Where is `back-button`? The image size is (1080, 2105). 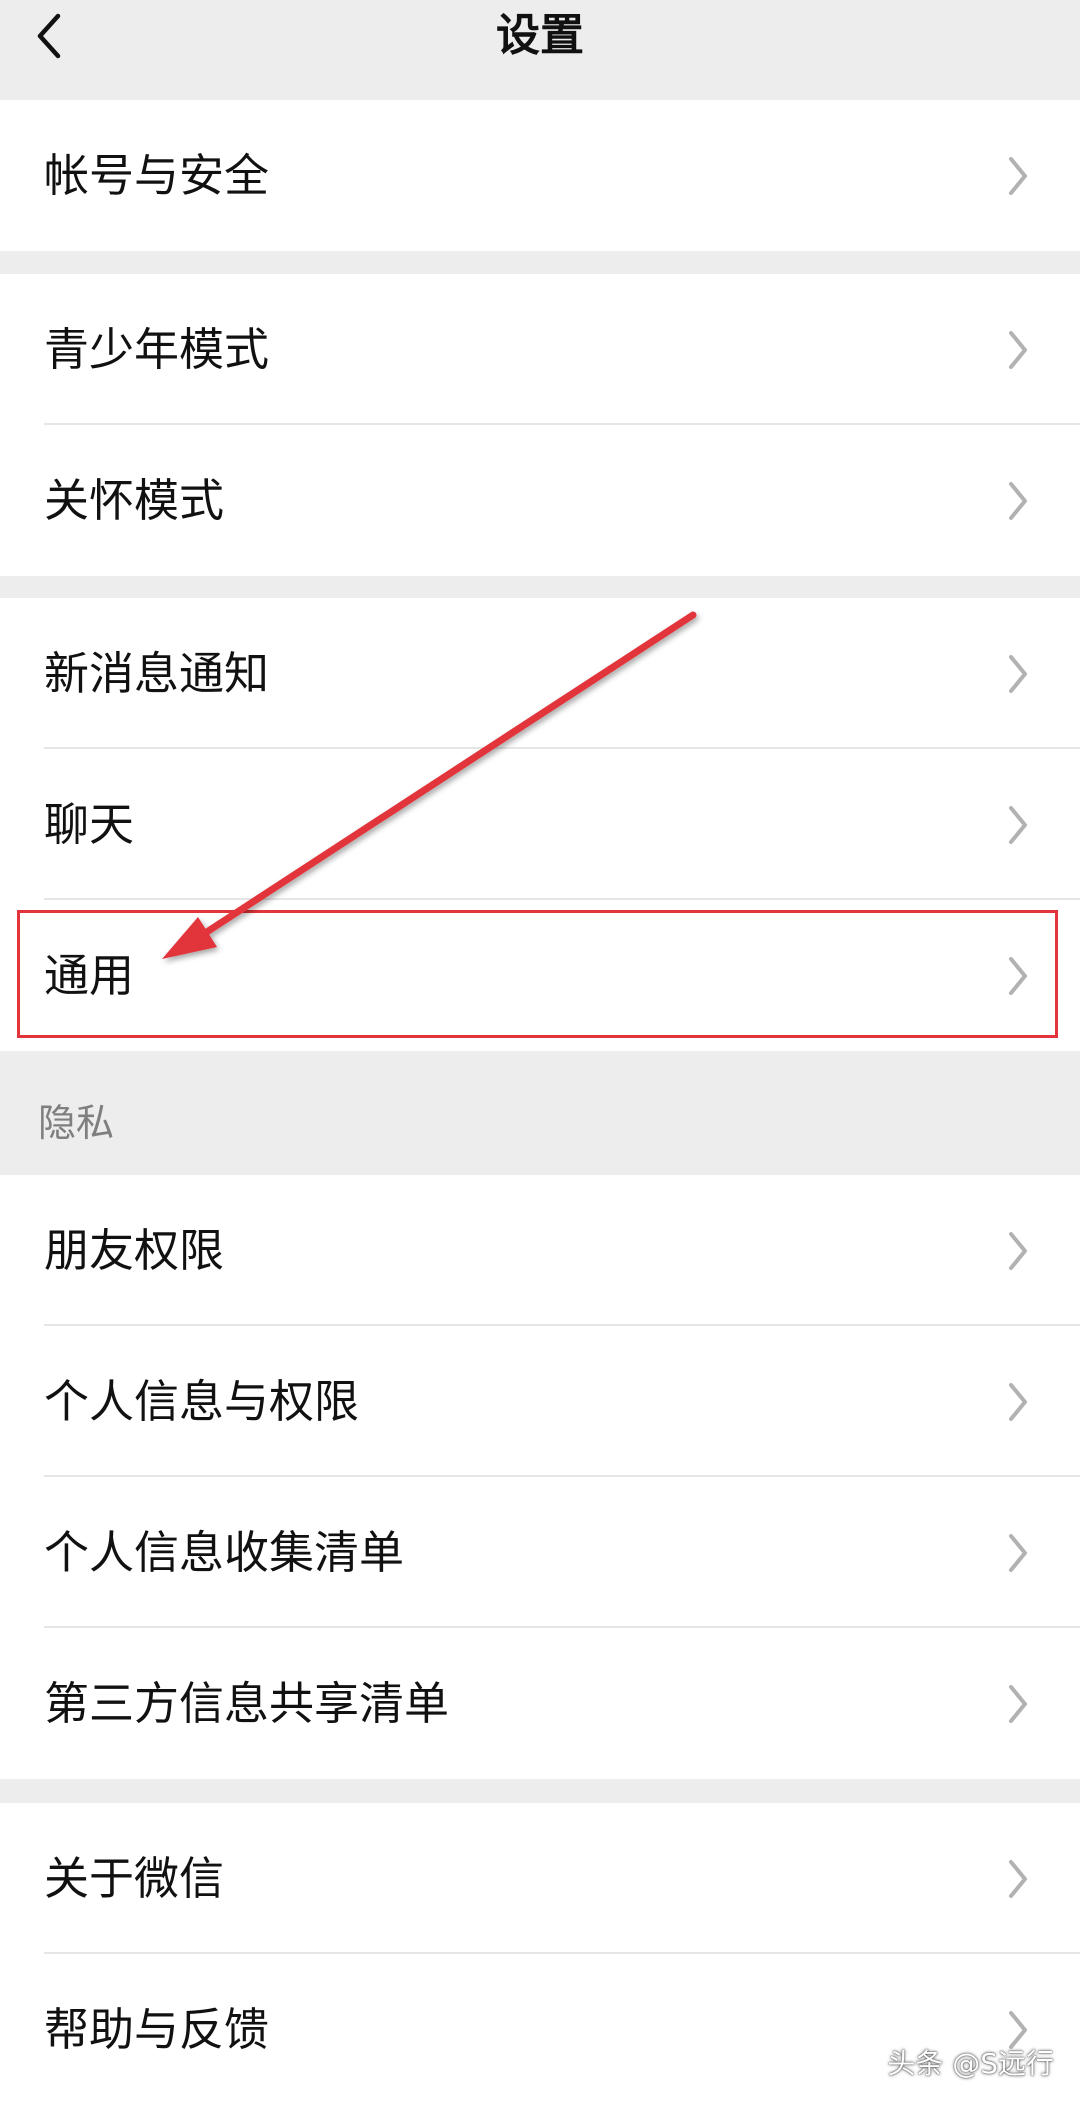 back-button is located at coordinates (68, 36).